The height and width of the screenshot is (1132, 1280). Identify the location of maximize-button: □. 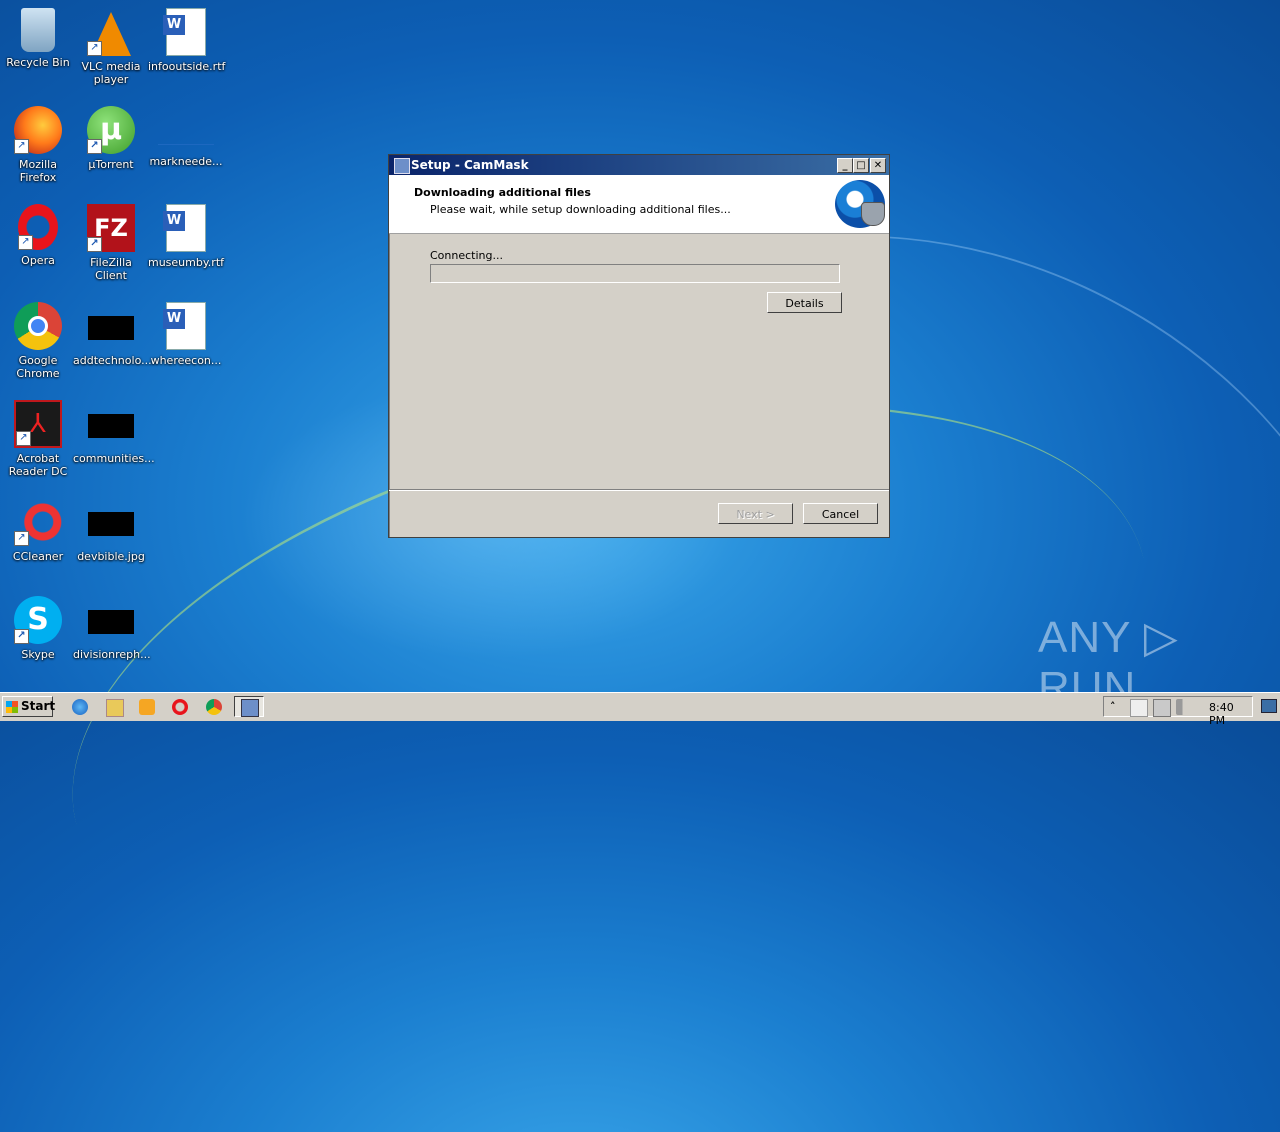
(861, 165).